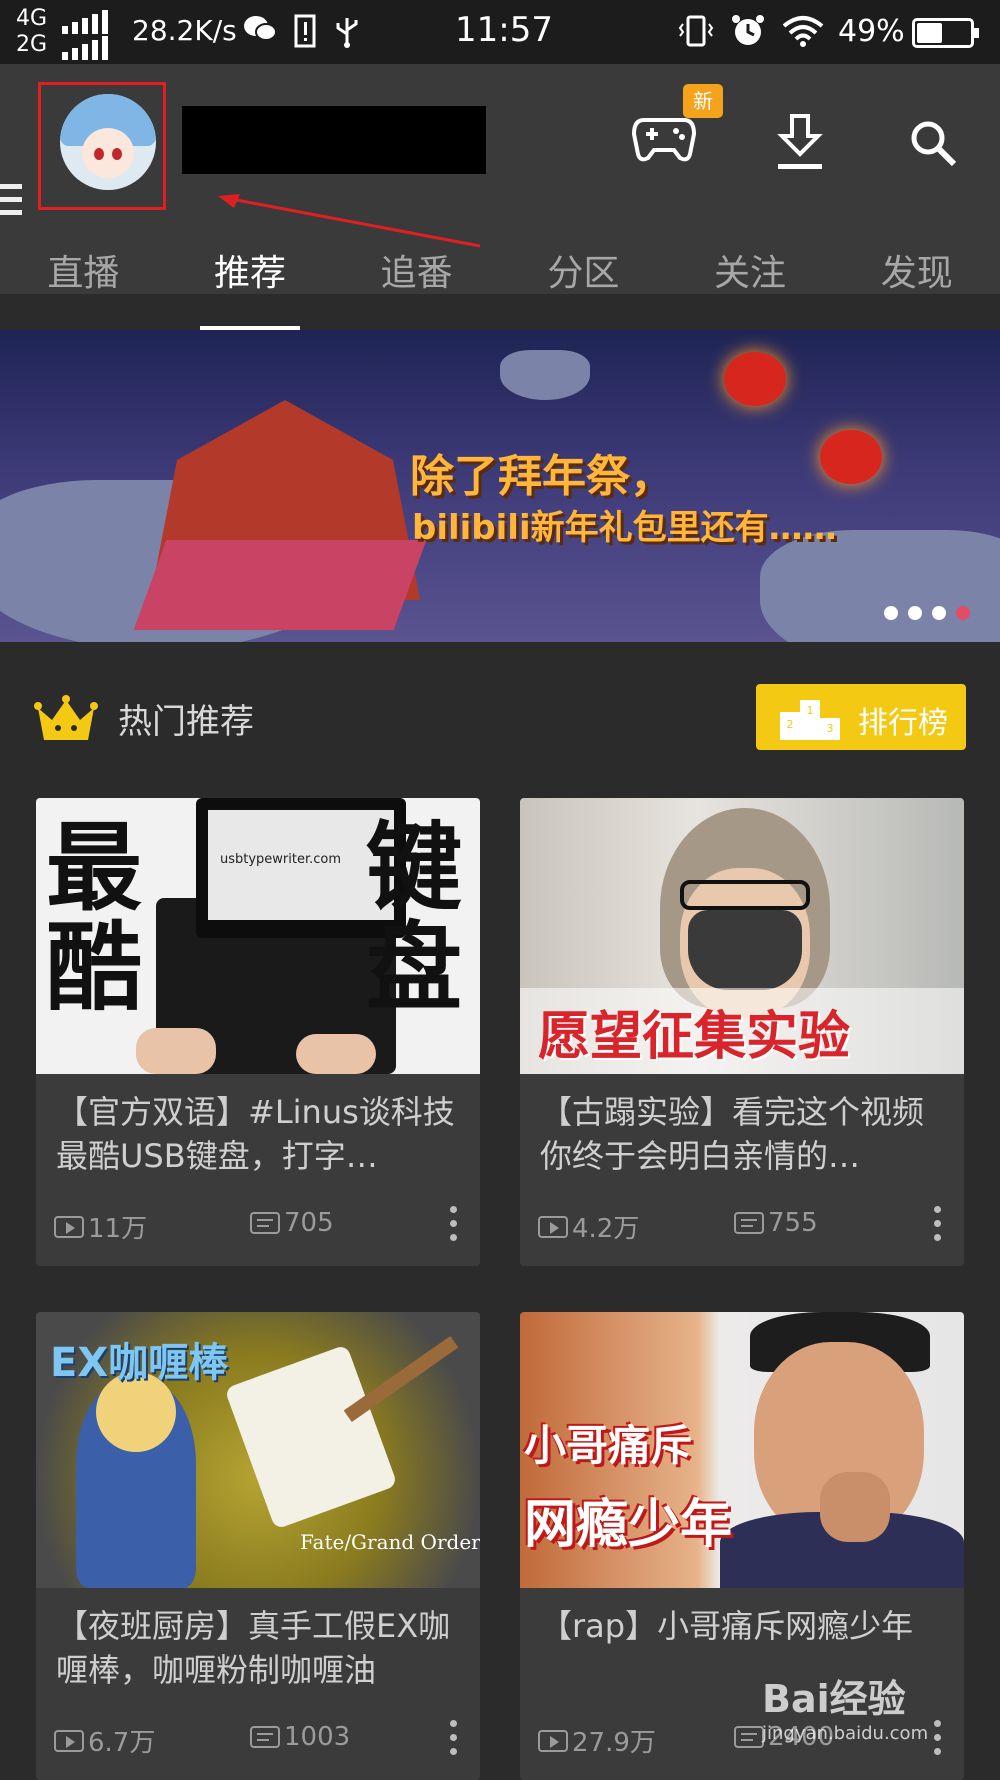  I want to click on banner-pager, so click(927, 613).